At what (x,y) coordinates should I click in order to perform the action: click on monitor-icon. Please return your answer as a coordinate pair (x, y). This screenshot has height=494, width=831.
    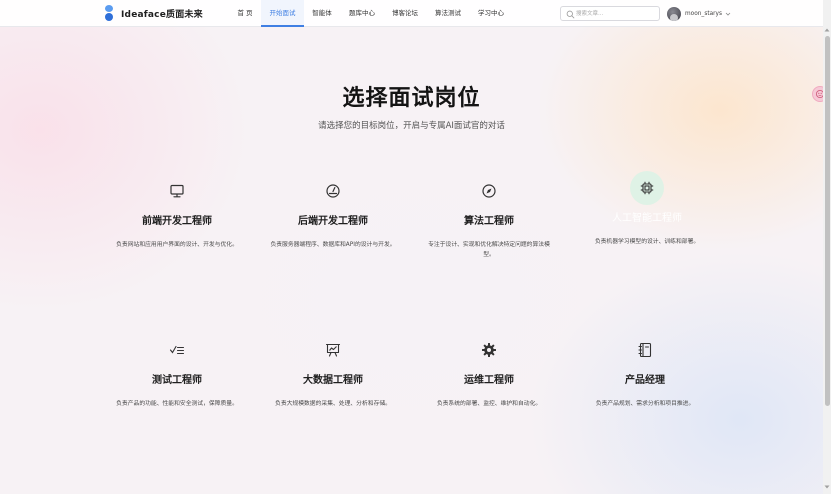
    Looking at the image, I should click on (177, 191).